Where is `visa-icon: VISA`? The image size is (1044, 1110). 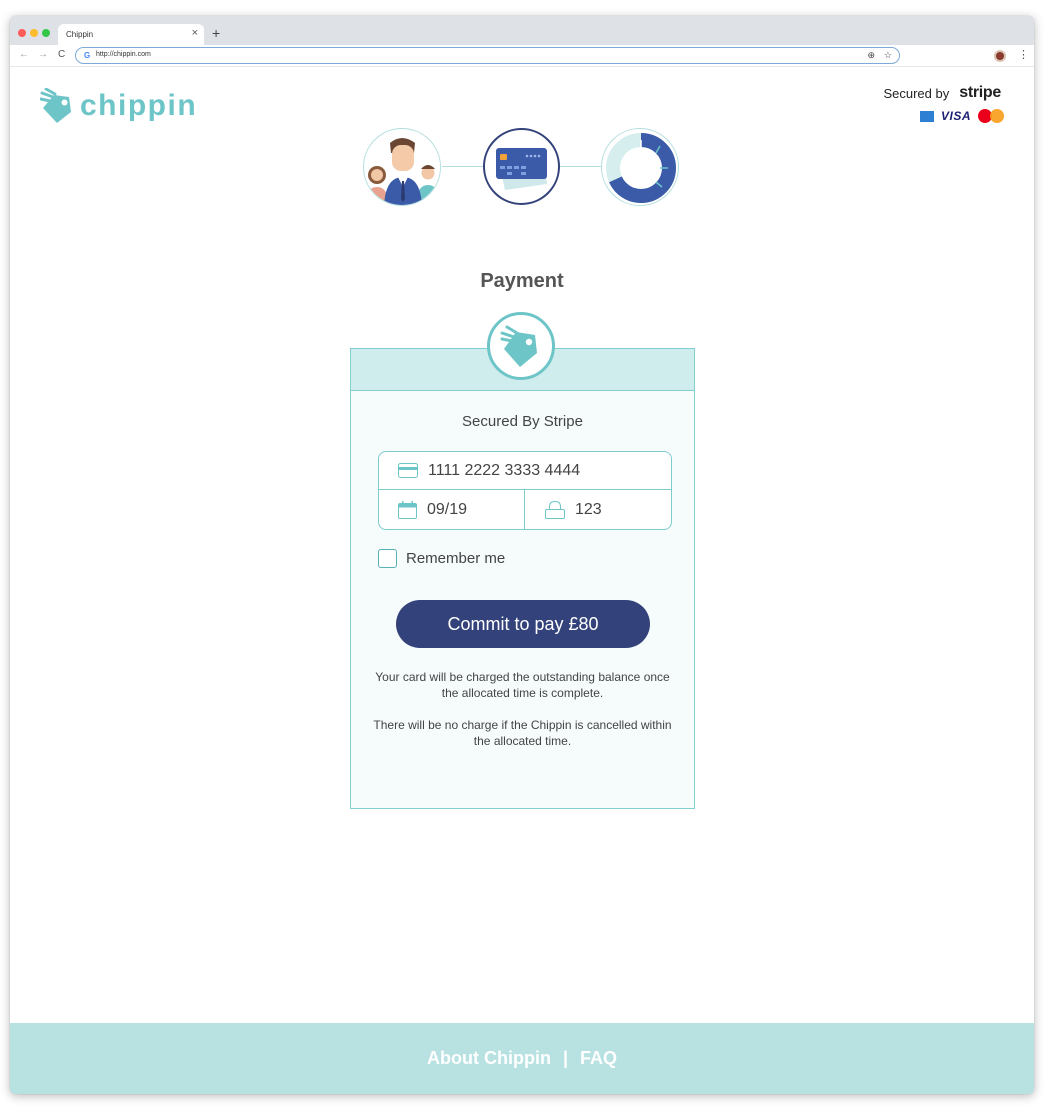 visa-icon: VISA is located at coordinates (955, 116).